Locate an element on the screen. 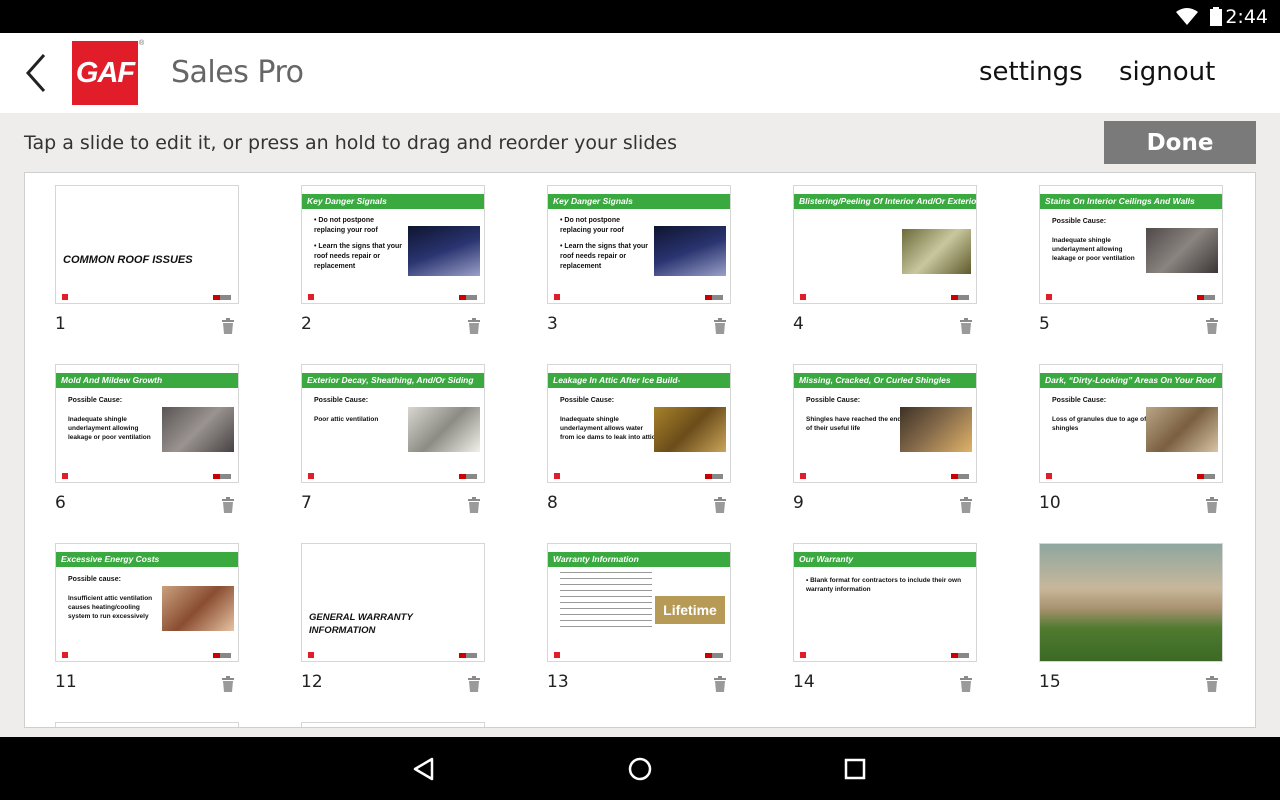 The height and width of the screenshot is (800, 1280). back-arrow-icon is located at coordinates (38, 73).